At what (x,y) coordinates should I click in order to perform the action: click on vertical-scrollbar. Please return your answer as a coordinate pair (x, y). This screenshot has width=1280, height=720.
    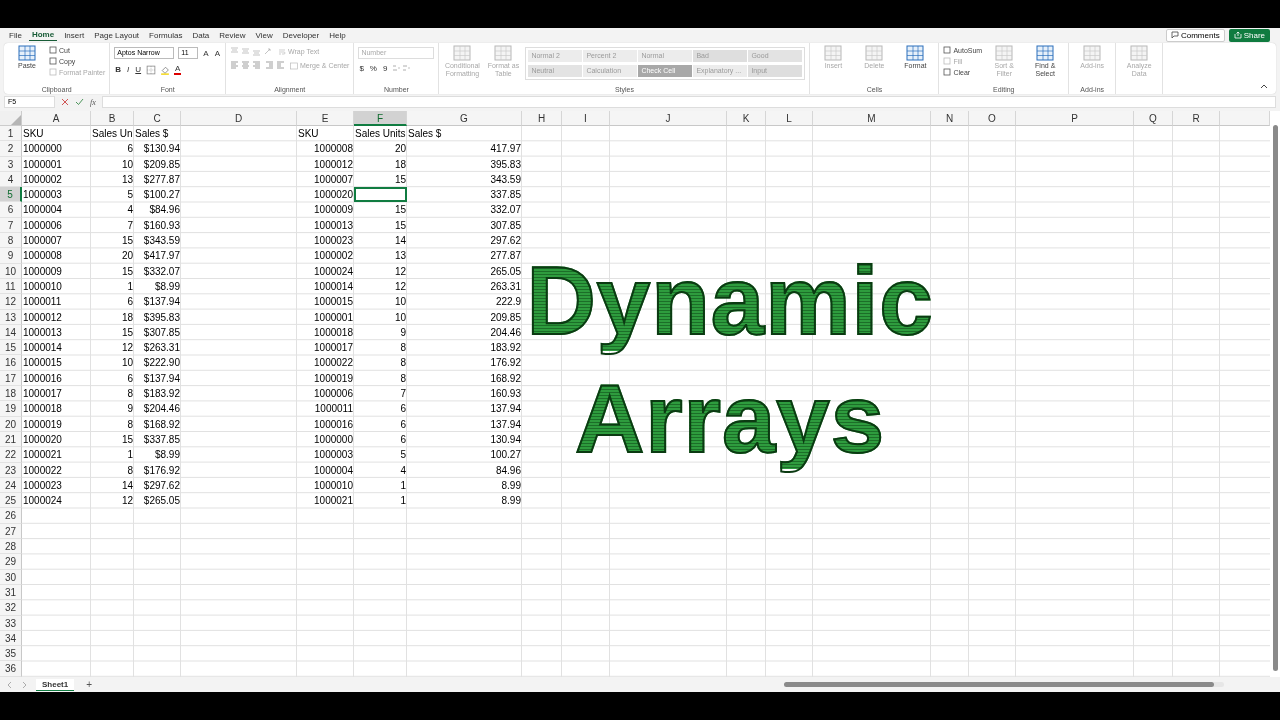
    Looking at the image, I should click on (1275, 398).